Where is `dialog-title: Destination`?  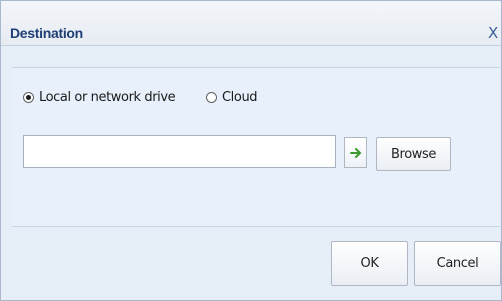 dialog-title: Destination is located at coordinates (46, 33).